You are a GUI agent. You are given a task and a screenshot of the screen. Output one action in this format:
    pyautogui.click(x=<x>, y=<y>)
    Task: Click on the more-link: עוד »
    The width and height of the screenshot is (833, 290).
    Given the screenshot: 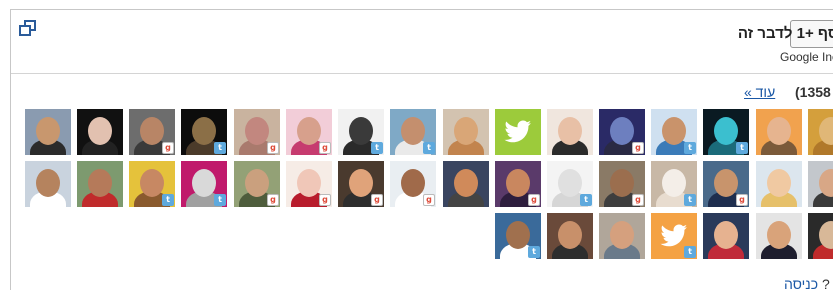 What is the action you would take?
    pyautogui.click(x=759, y=92)
    